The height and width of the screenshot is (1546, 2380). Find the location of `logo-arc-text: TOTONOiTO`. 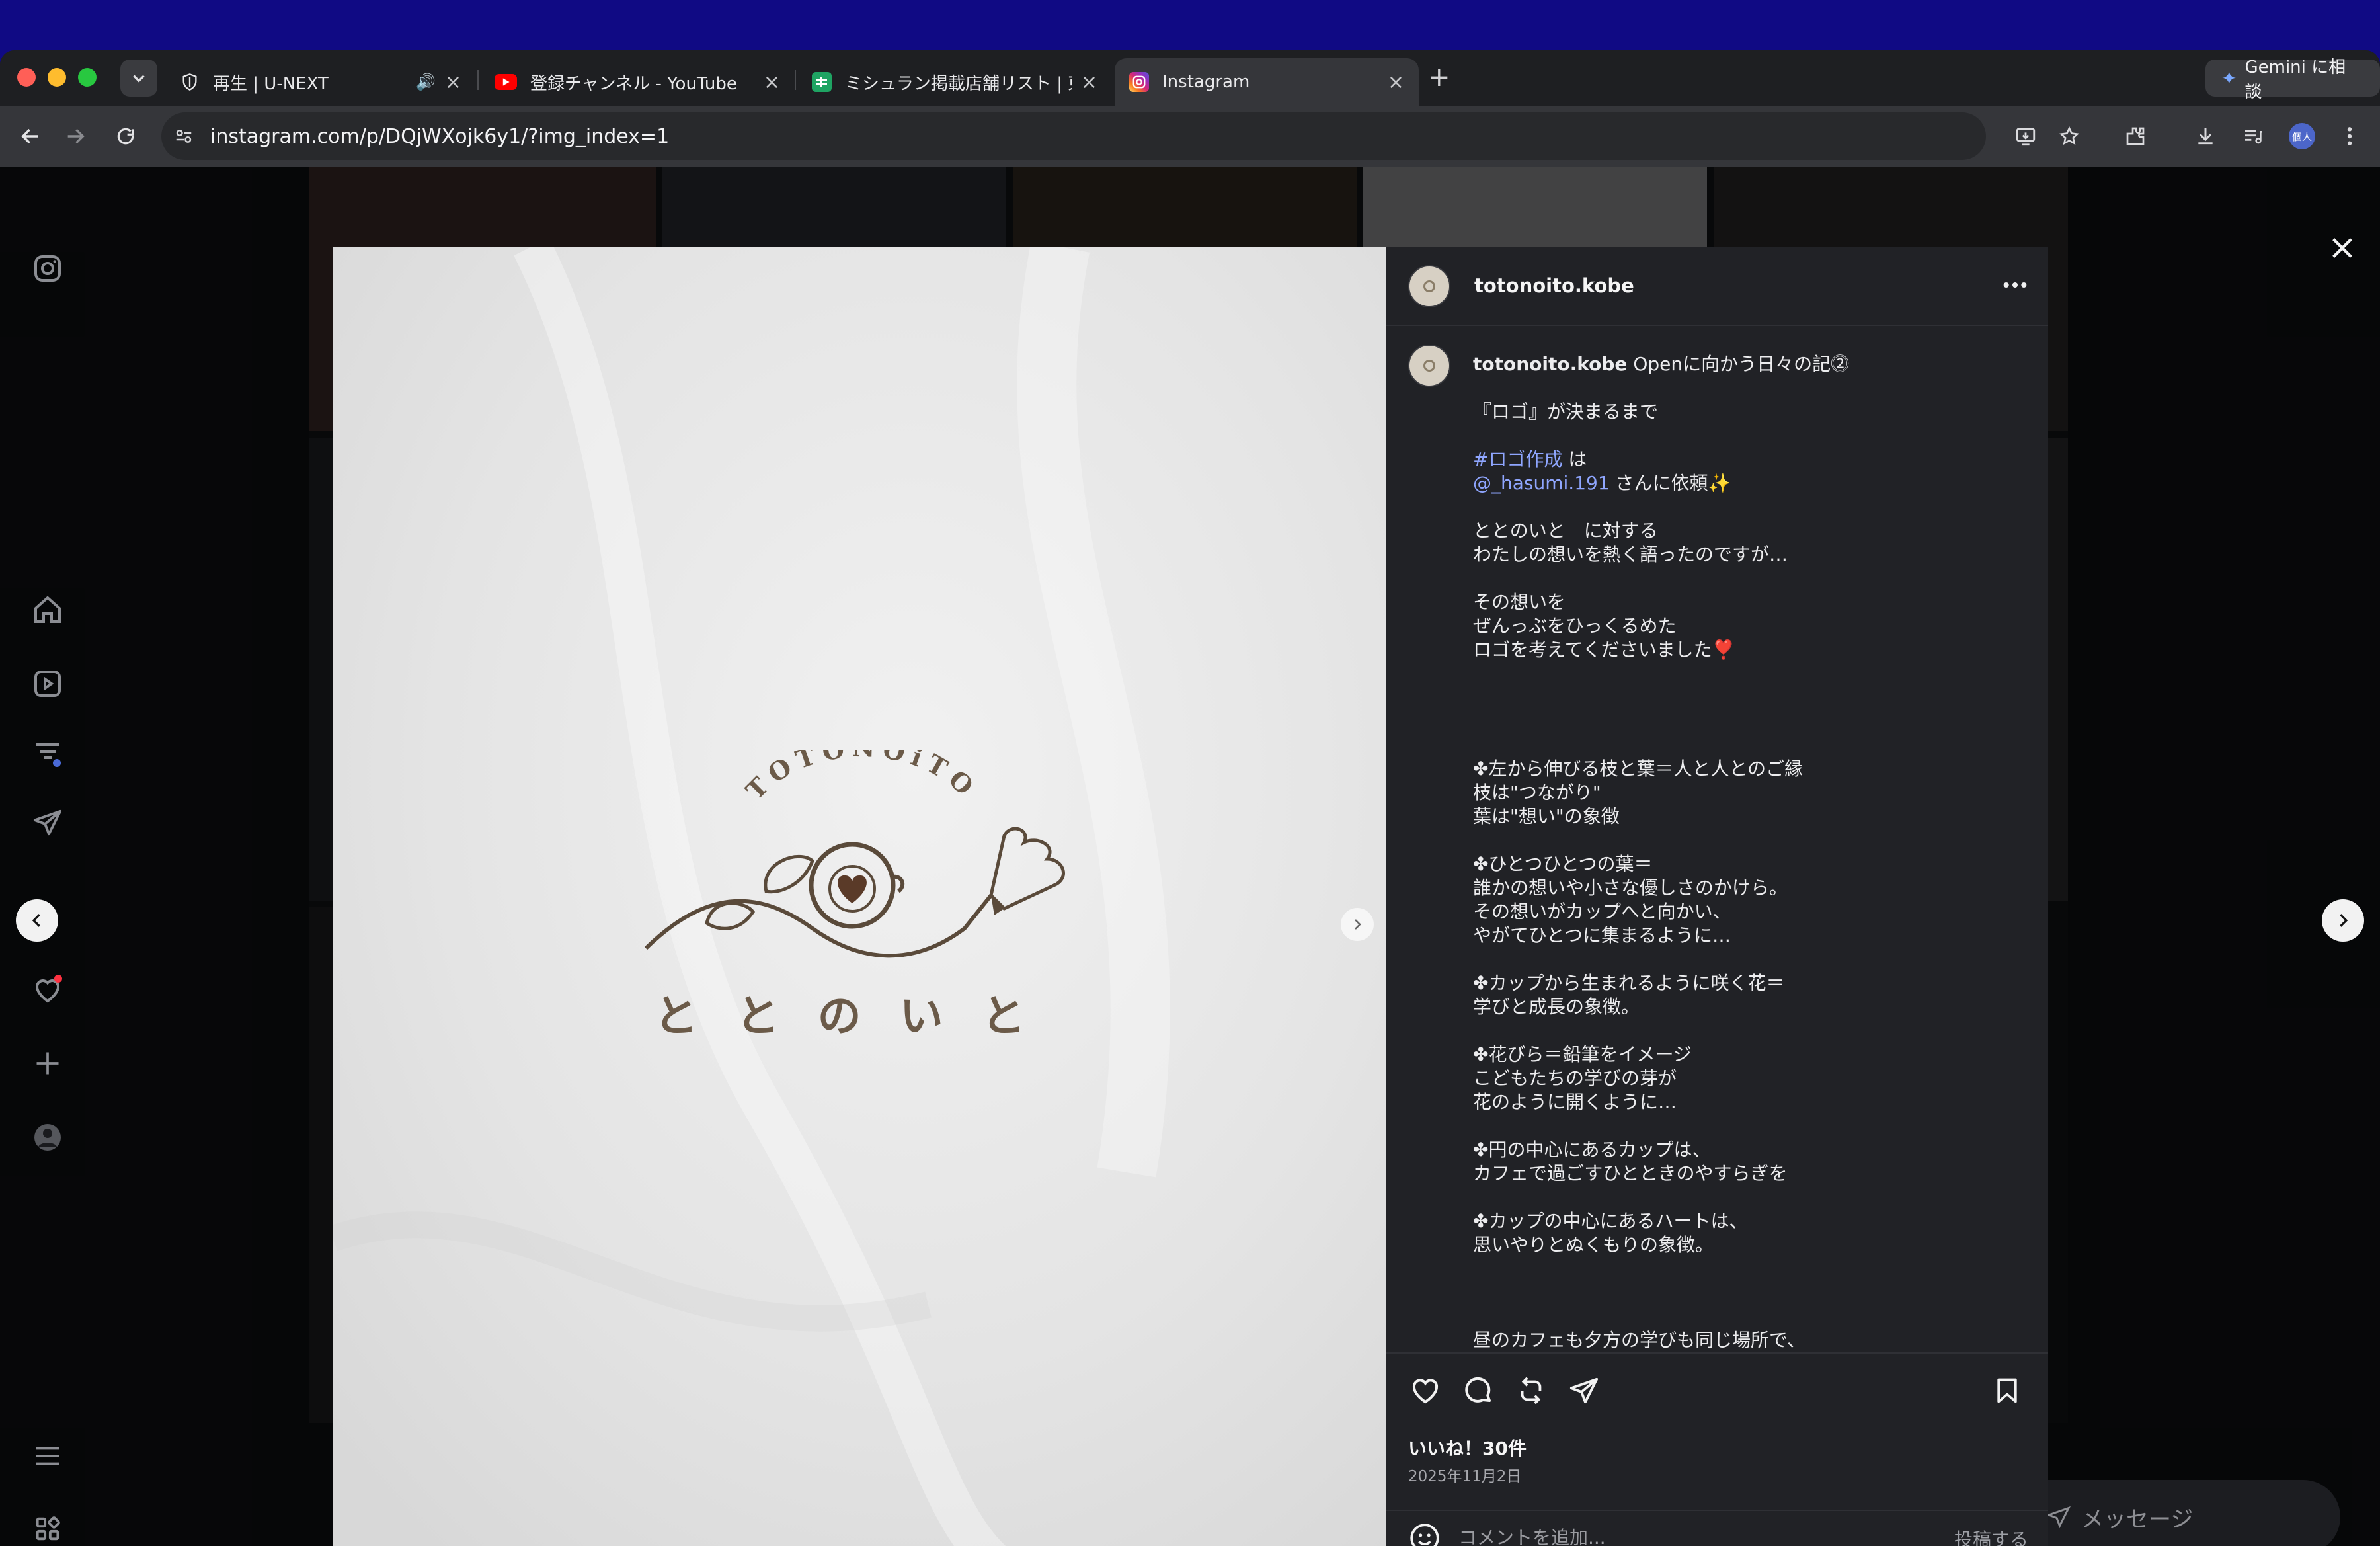

logo-arc-text: TOTONOiTO is located at coordinates (858, 769).